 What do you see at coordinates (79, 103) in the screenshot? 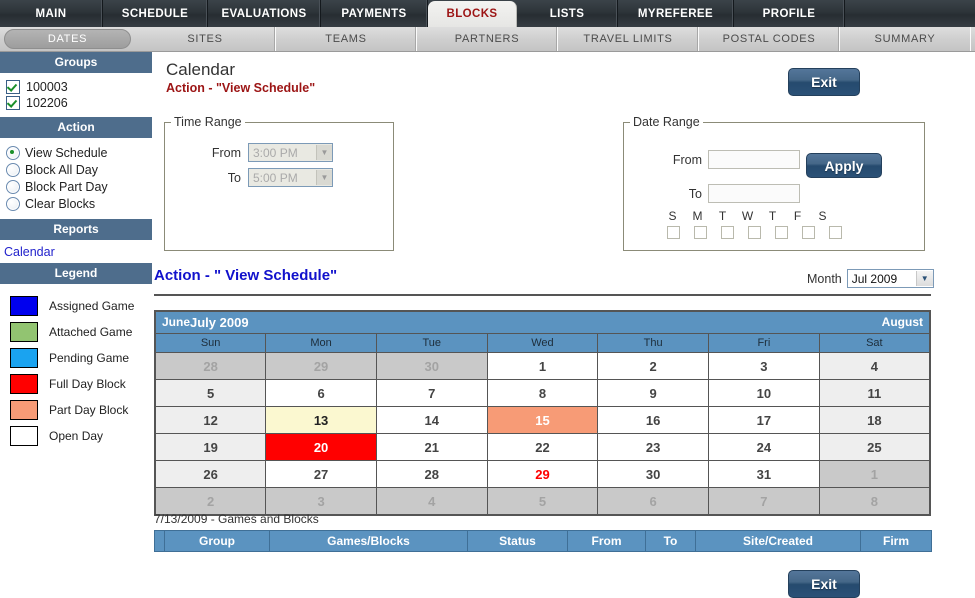
I see `group-checkbox-row: 102206` at bounding box center [79, 103].